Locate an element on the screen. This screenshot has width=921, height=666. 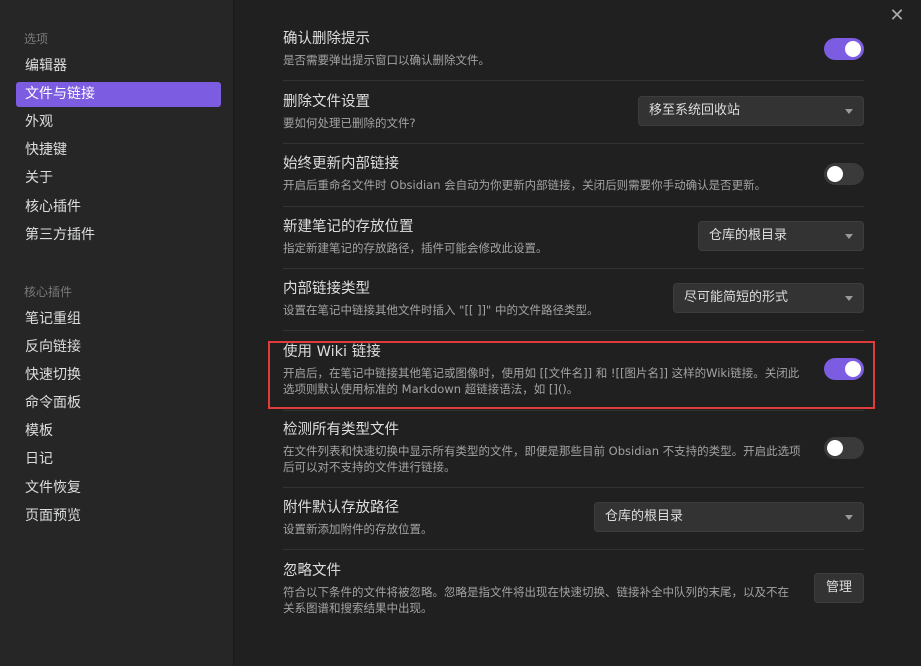
detect-all-extensions-toggle is located at coordinates (844, 448).